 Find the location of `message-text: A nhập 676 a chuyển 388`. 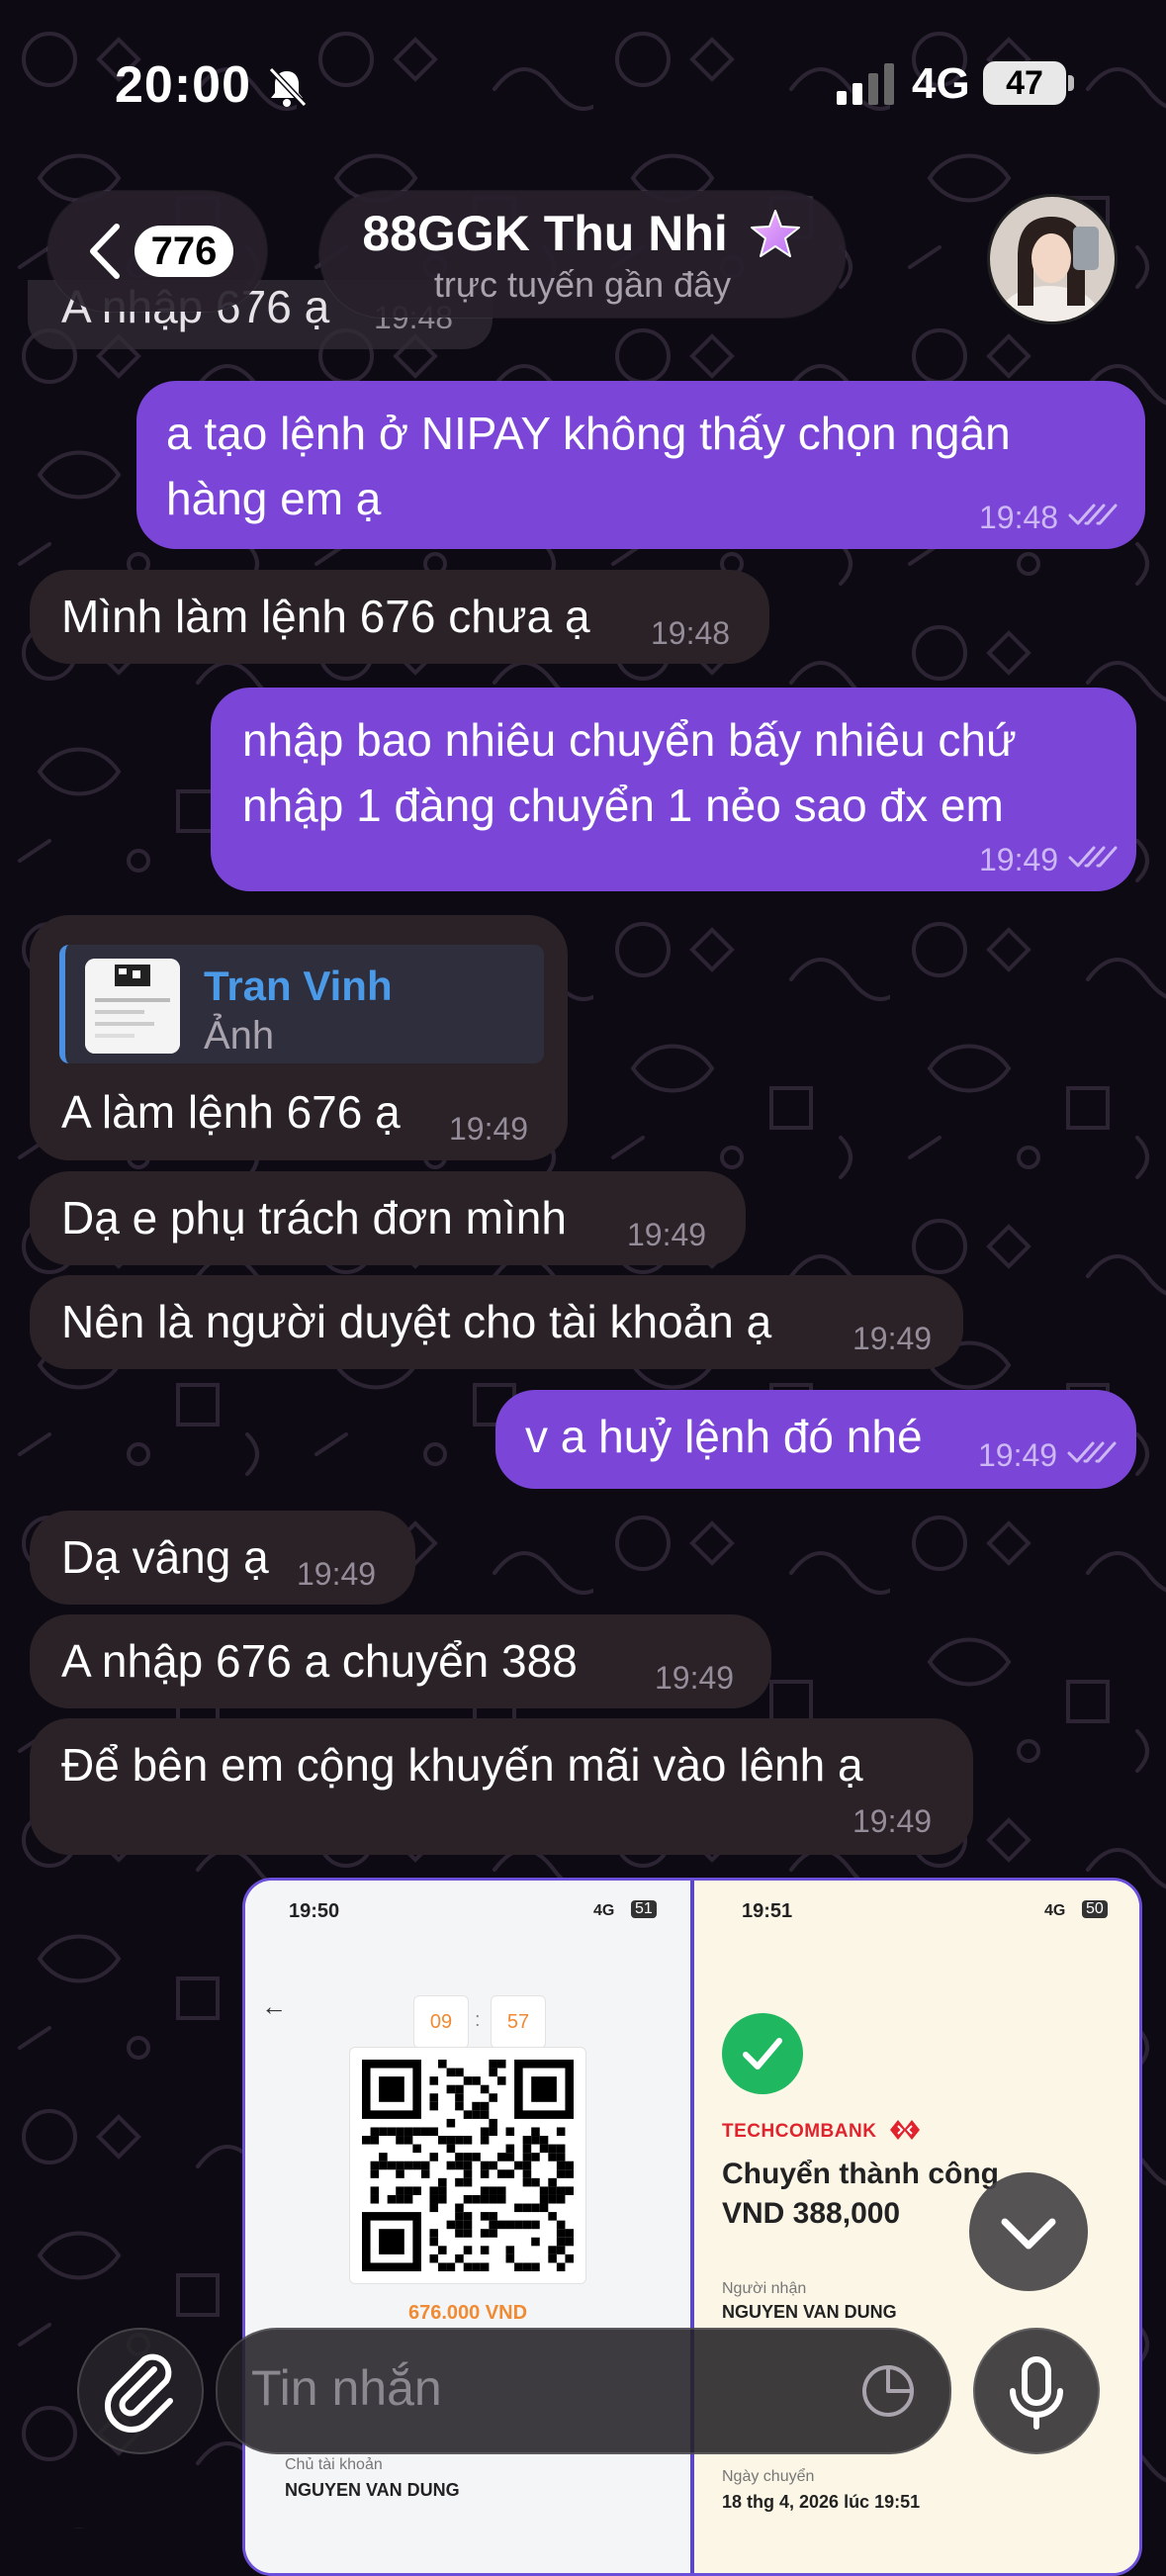

message-text: A nhập 676 a chuyển 388 is located at coordinates (319, 1661).